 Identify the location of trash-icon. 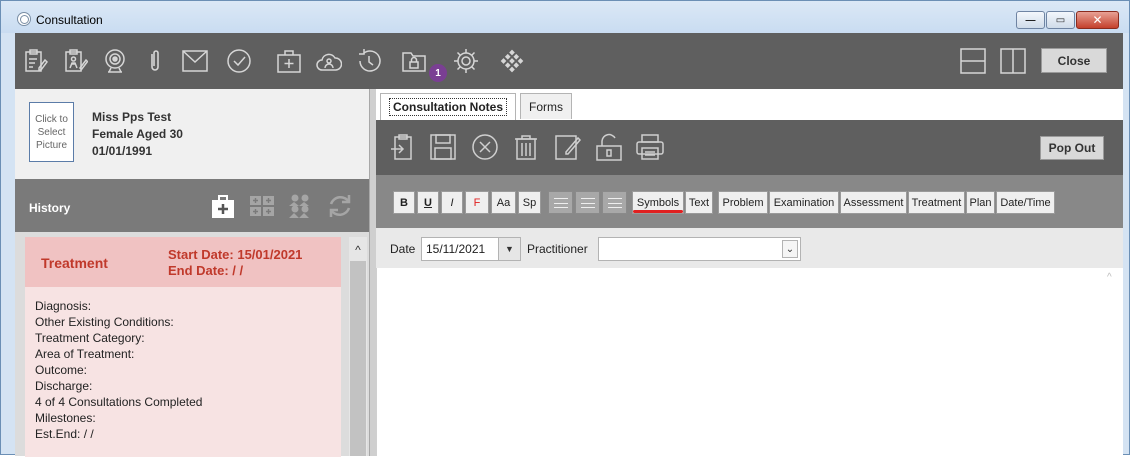
(526, 147).